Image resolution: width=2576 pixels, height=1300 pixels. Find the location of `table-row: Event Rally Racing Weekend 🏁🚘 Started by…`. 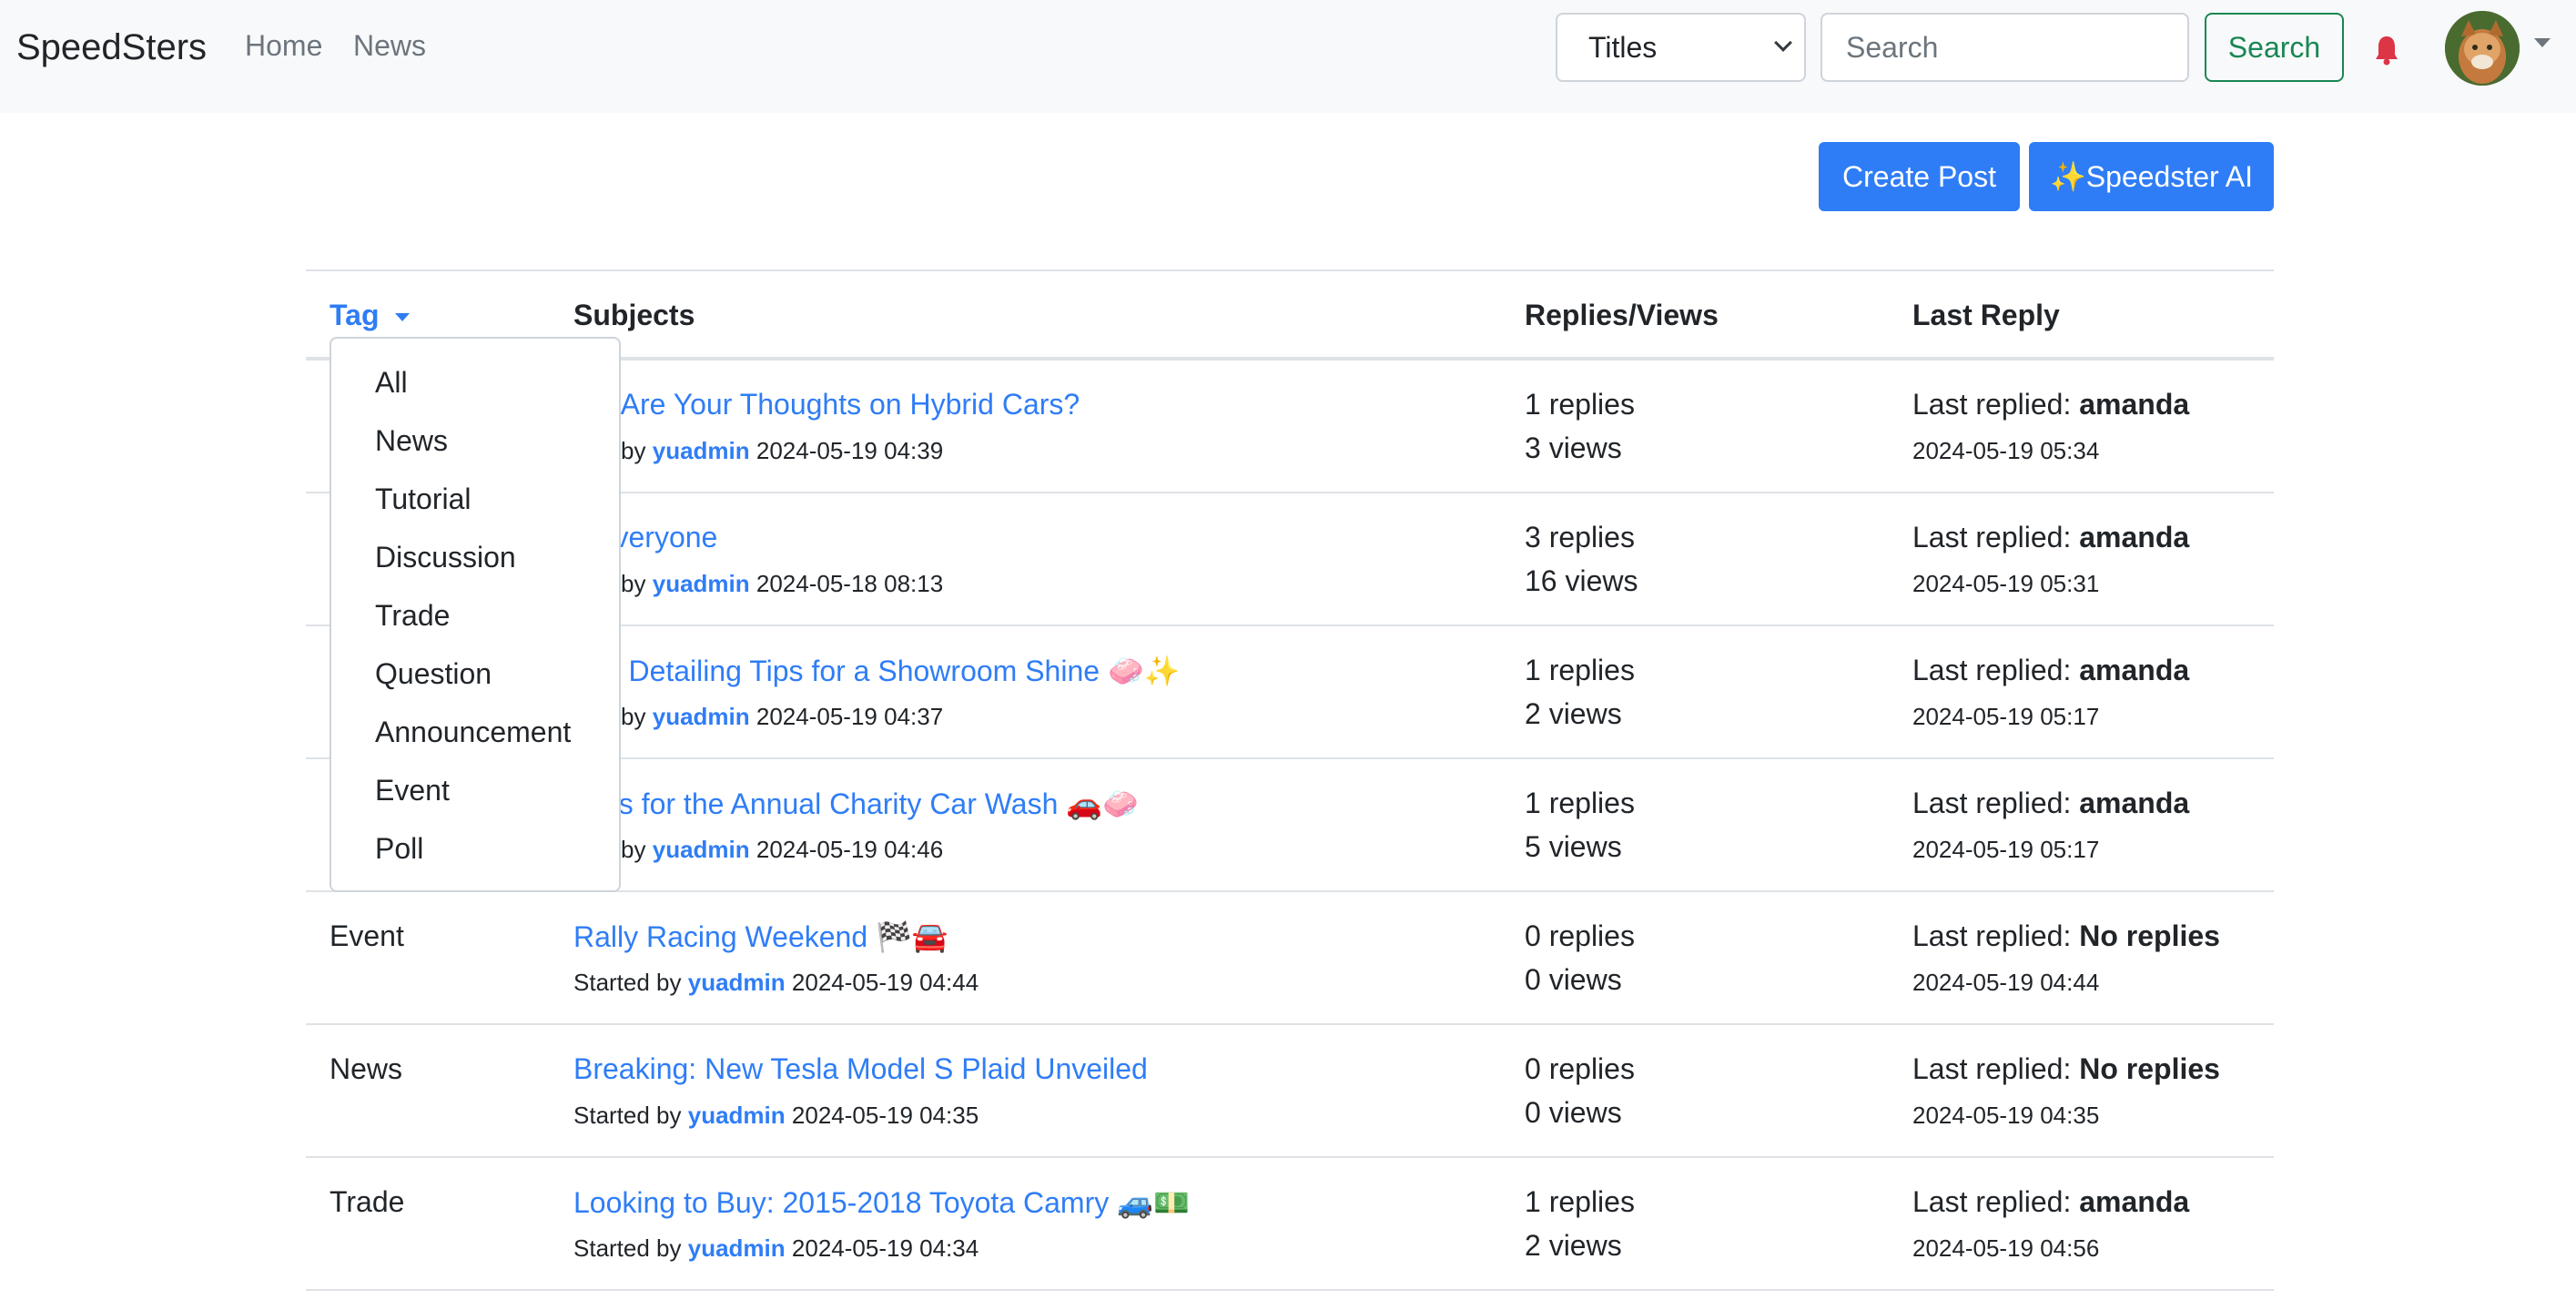

table-row: Event Rally Racing Weekend 🏁🚘 Started by… is located at coordinates (1290, 958).